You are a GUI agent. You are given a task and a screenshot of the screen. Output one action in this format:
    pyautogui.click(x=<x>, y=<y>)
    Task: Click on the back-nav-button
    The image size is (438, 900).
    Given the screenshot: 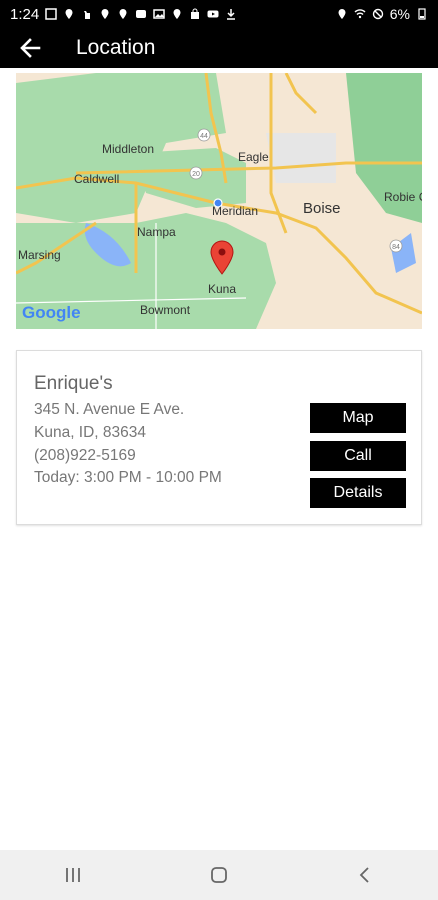 What is the action you would take?
    pyautogui.click(x=365, y=875)
    